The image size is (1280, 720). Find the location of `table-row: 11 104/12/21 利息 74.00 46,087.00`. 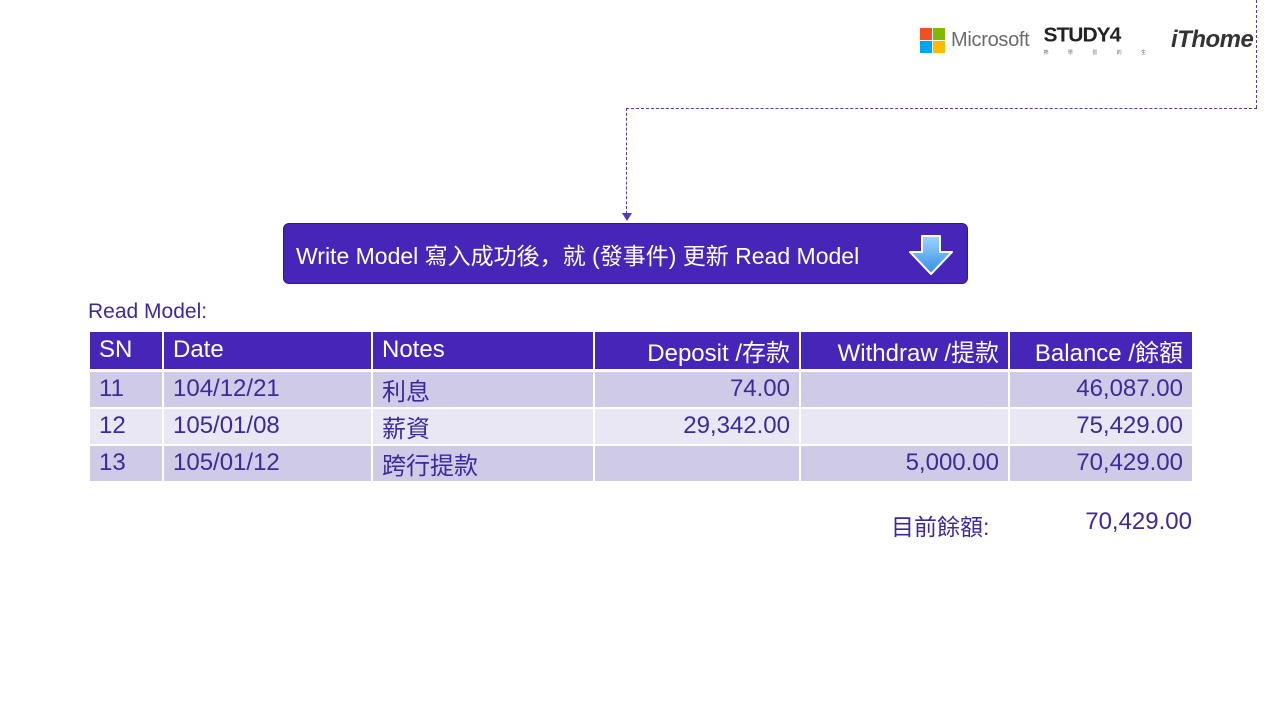

table-row: 11 104/12/21 利息 74.00 46,087.00 is located at coordinates (641, 389).